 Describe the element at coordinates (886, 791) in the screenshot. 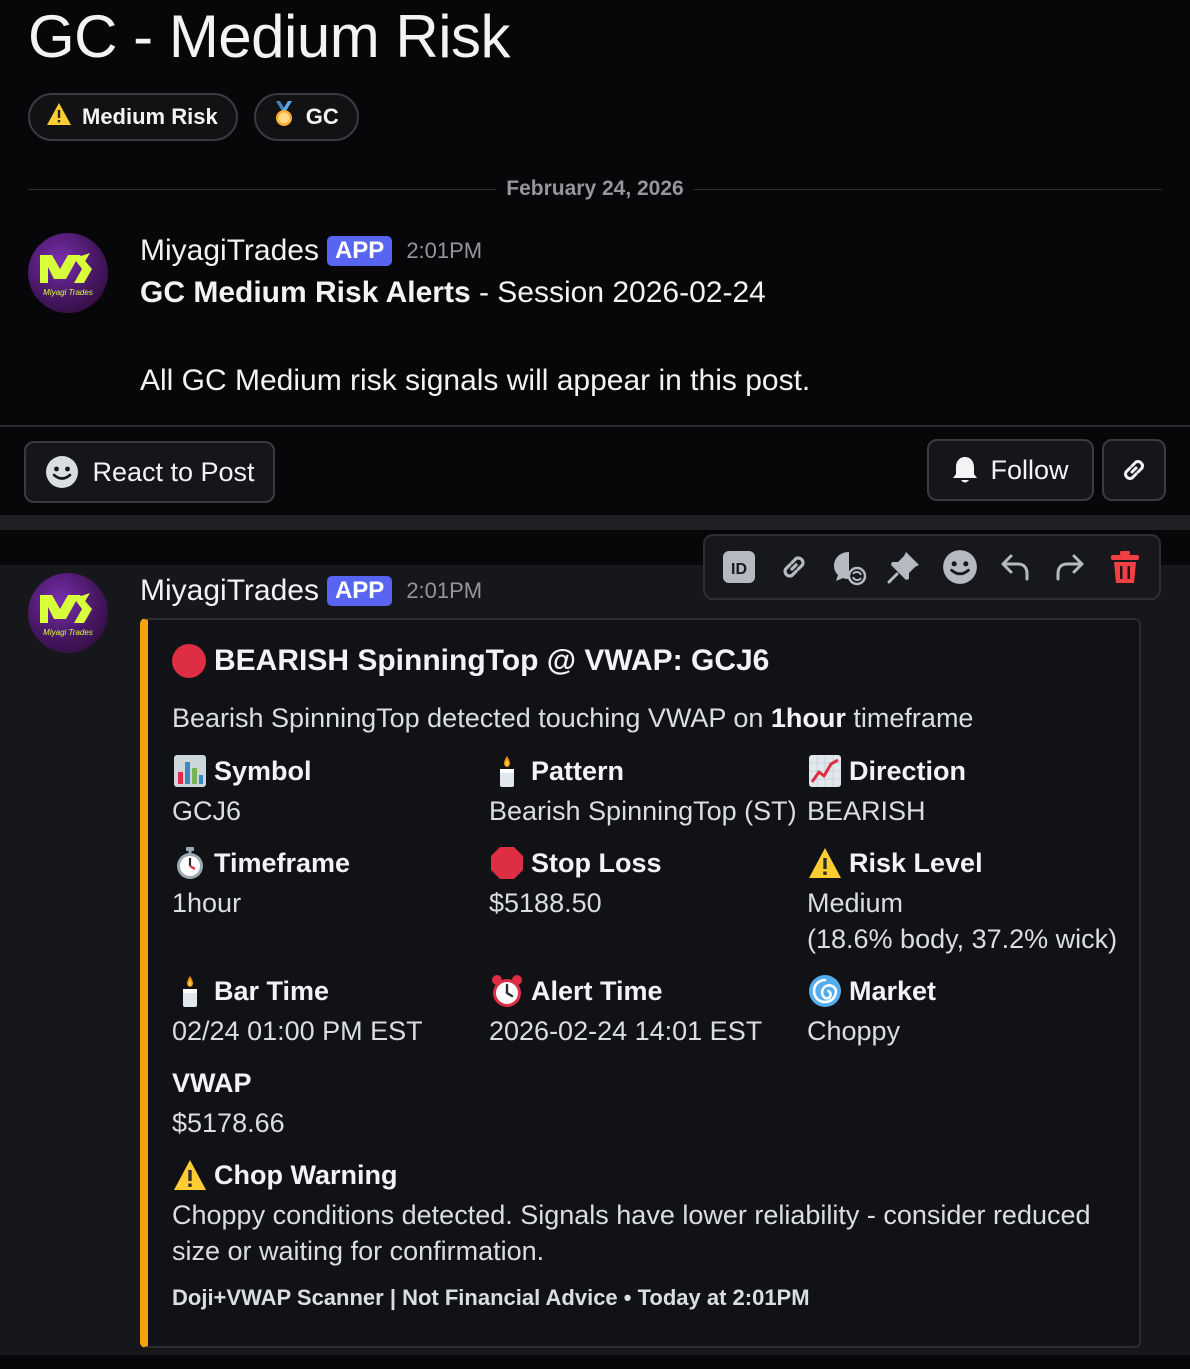

I see `field-direction: Direction BEARISH` at that location.